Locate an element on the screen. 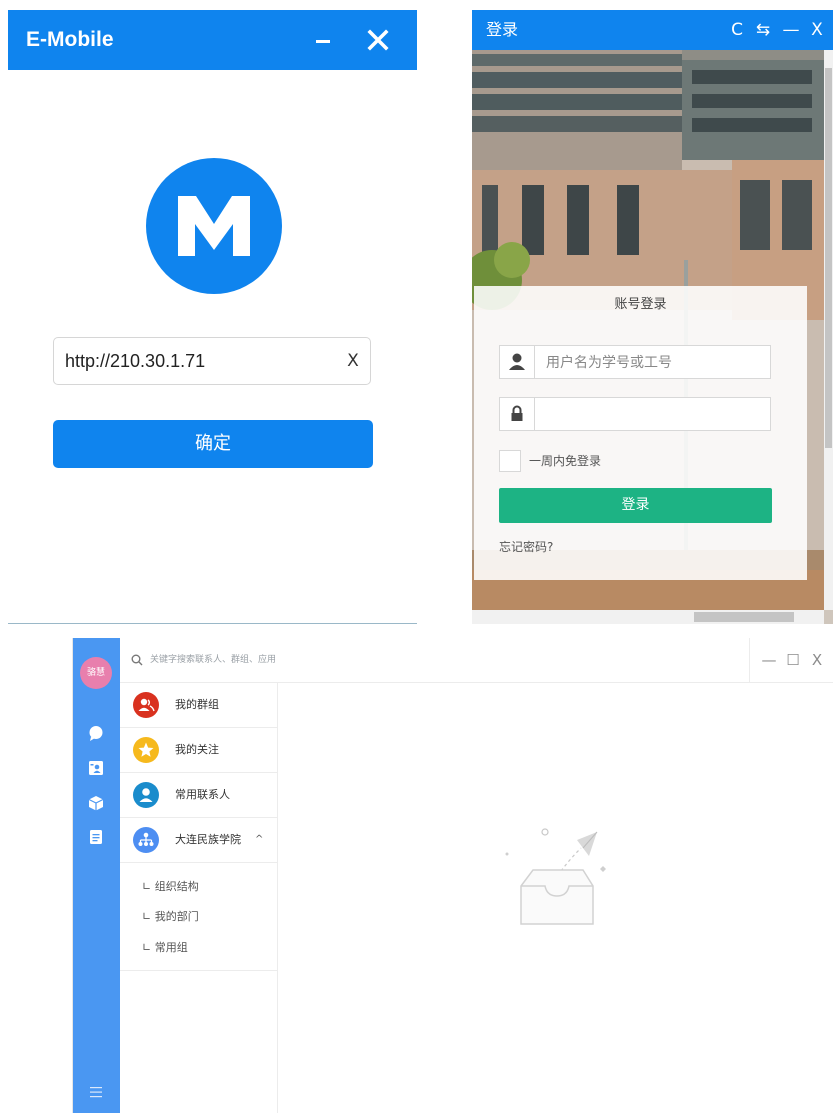 This screenshot has width=833, height=1113. server-url-field: X is located at coordinates (212, 361).